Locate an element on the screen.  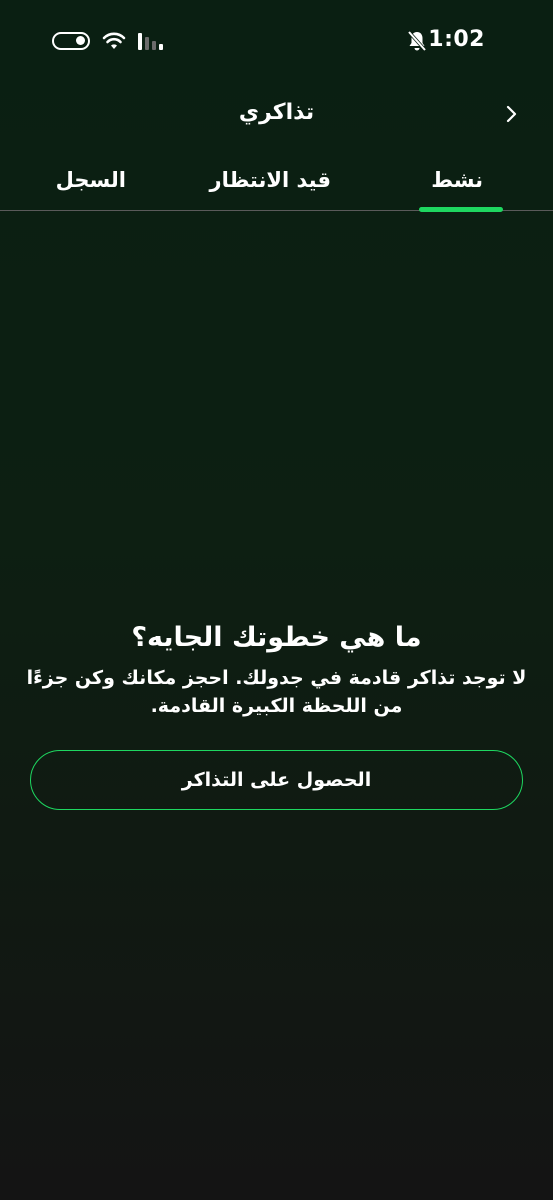
empty-state-heading: ما هي خطوتك الجايه؟ is located at coordinates (276, 637).